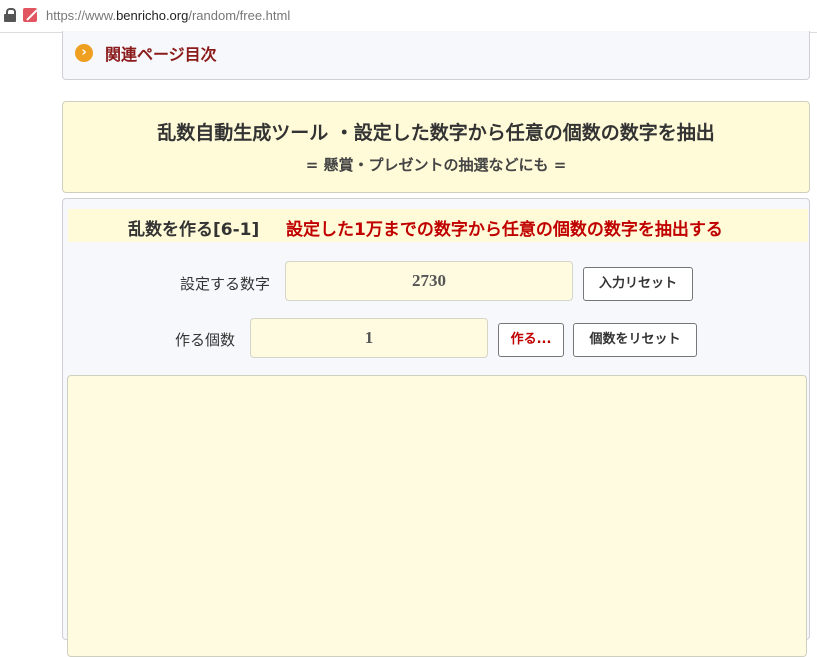 The image size is (817, 657). What do you see at coordinates (638, 284) in the screenshot?
I see `reset-input-button: 入力リセット` at bounding box center [638, 284].